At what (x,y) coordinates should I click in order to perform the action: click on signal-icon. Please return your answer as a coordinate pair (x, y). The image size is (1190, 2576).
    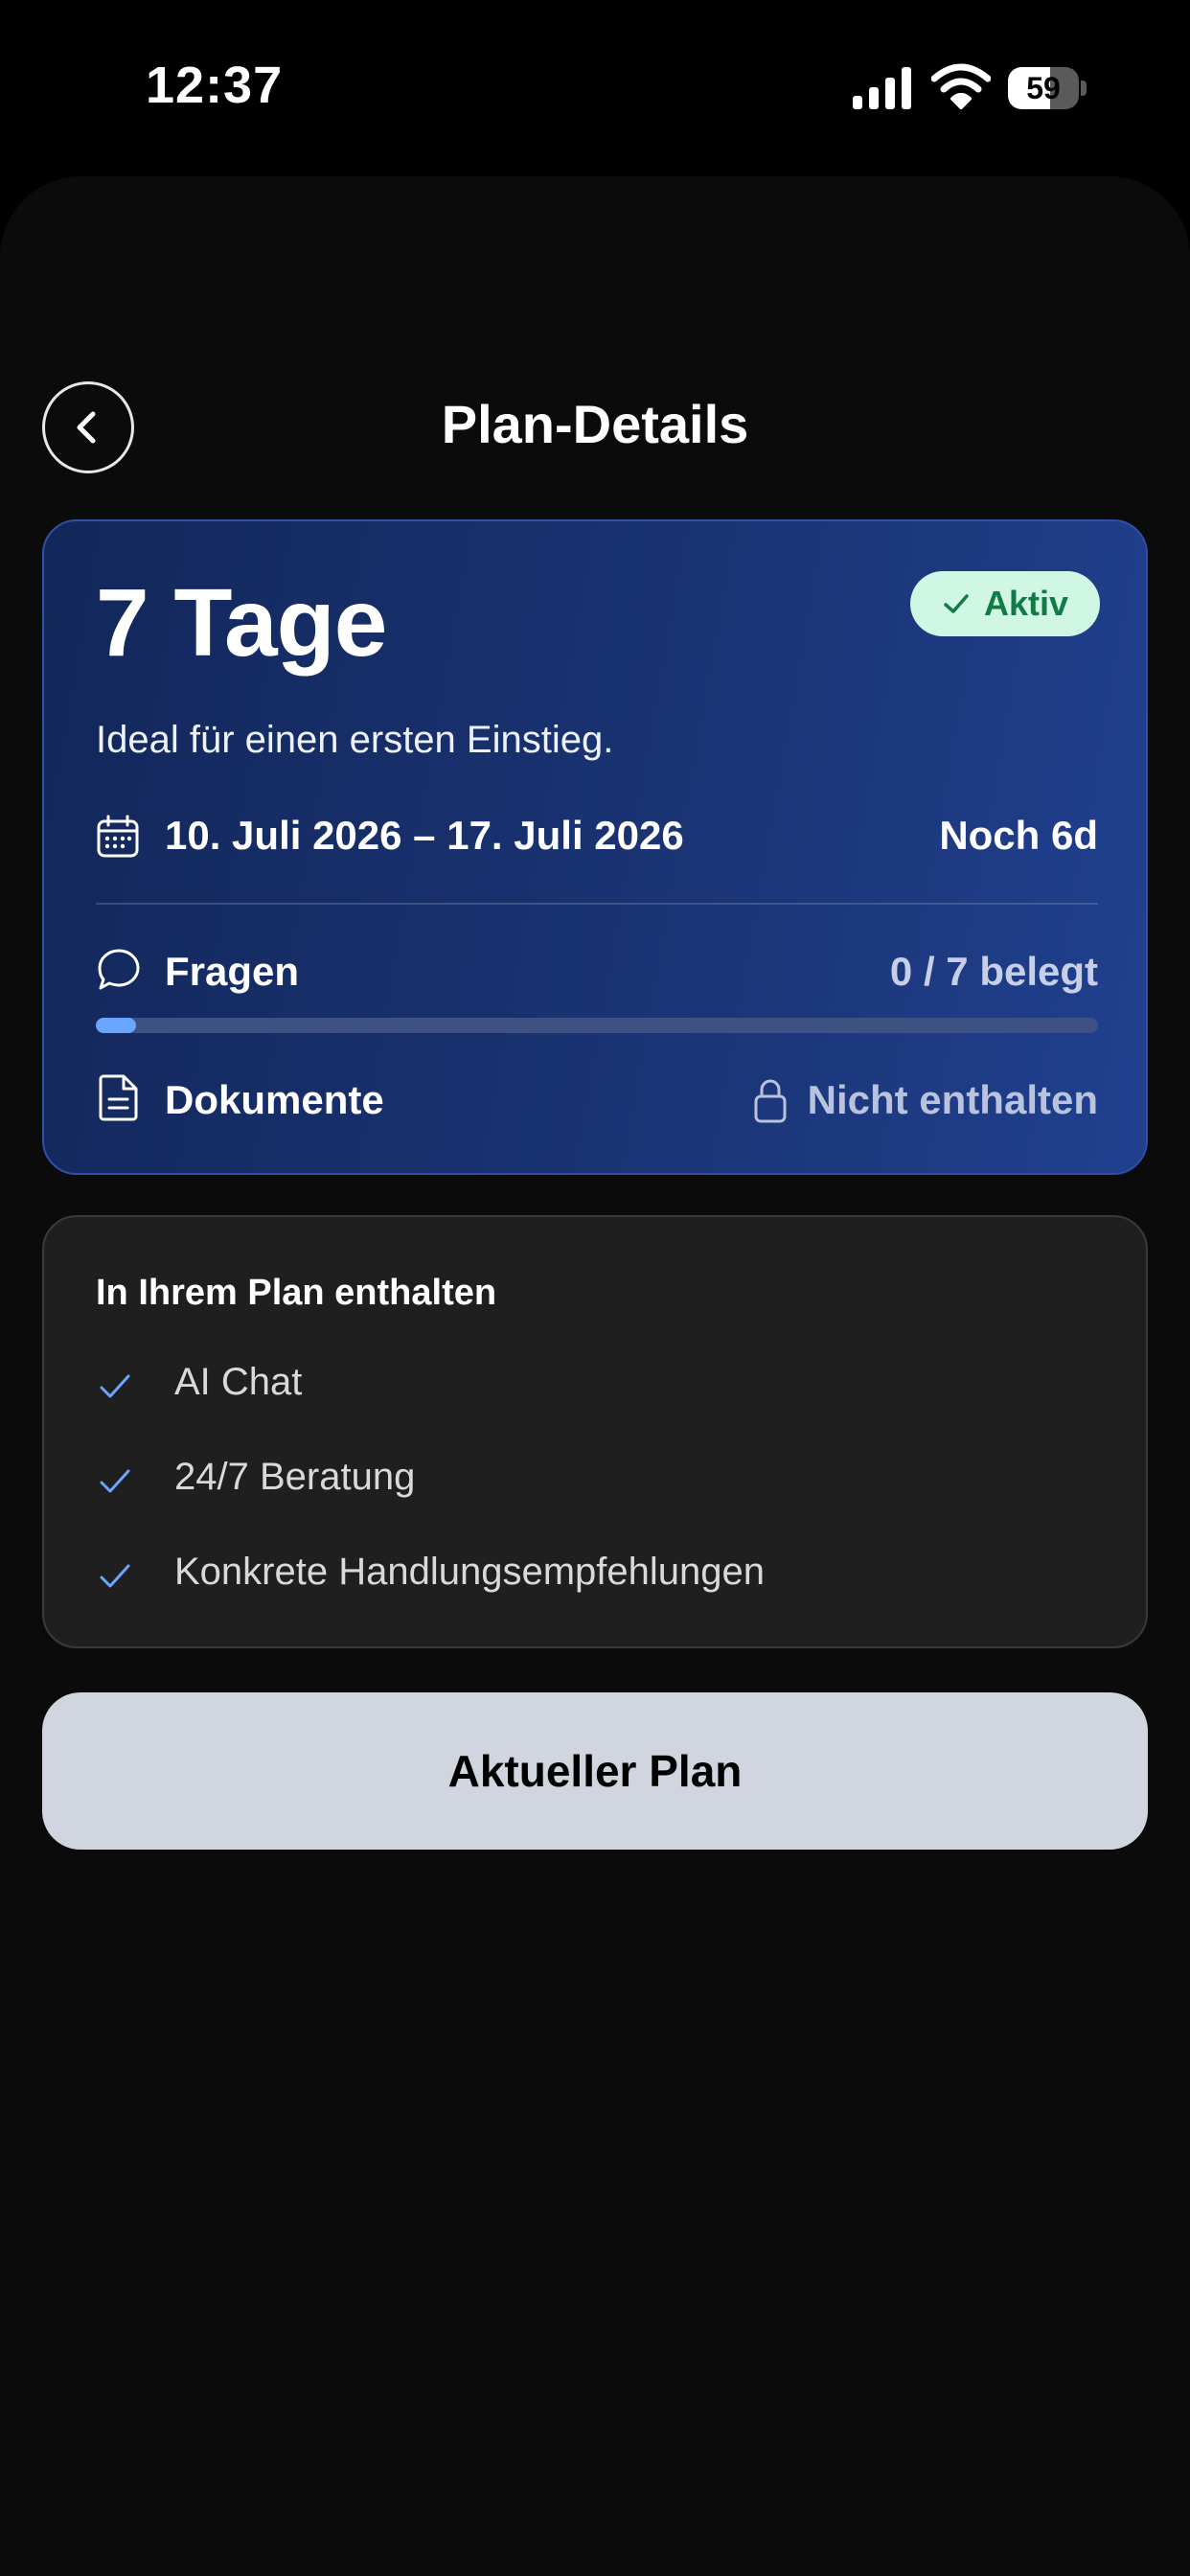
    Looking at the image, I should click on (882, 88).